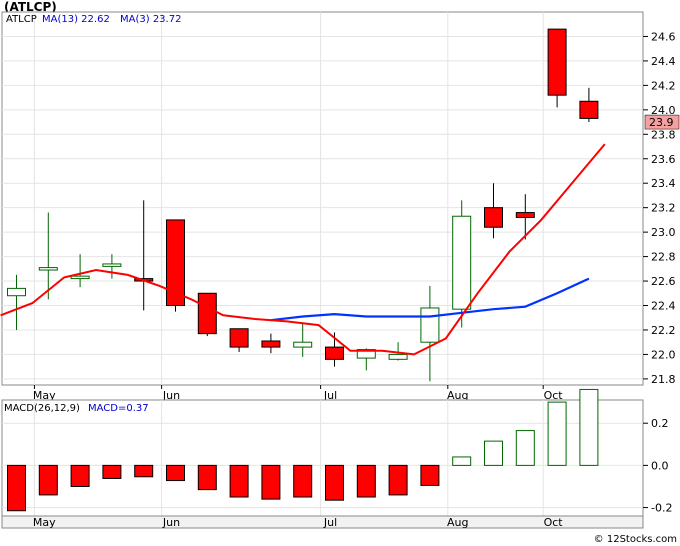  I want to click on price-tick-label: 23.6, so click(663, 159).